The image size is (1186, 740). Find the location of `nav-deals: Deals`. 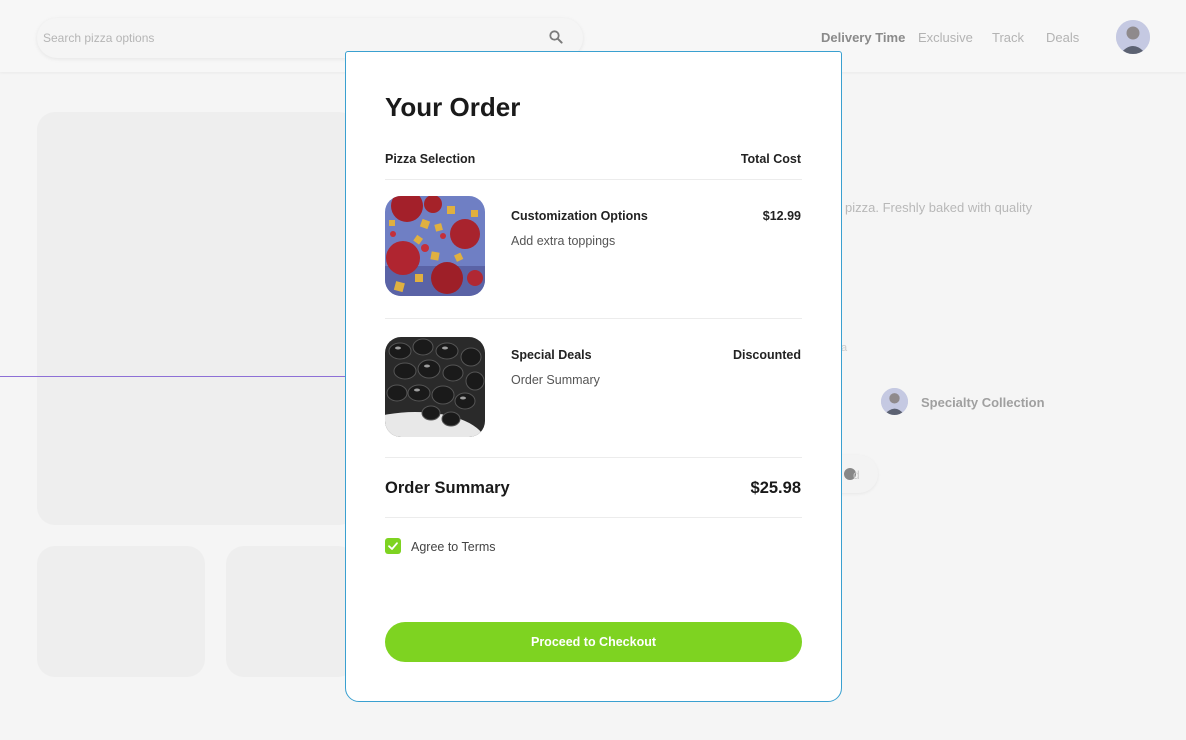

nav-deals: Deals is located at coordinates (1062, 37).